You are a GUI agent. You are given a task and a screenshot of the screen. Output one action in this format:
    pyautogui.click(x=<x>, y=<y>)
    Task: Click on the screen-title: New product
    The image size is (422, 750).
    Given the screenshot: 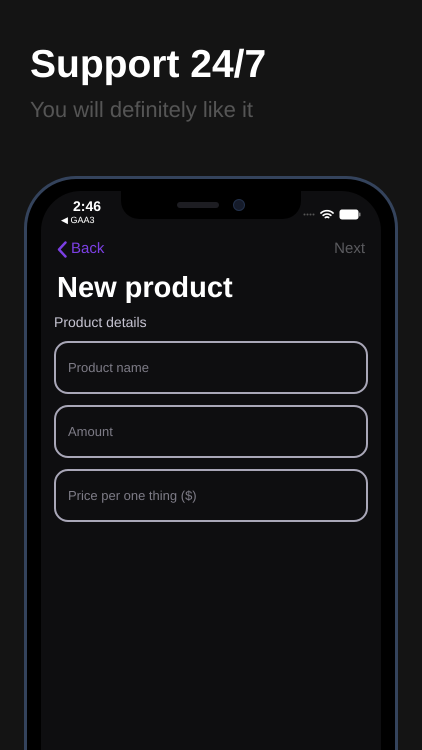 What is the action you would take?
    pyautogui.click(x=145, y=287)
    